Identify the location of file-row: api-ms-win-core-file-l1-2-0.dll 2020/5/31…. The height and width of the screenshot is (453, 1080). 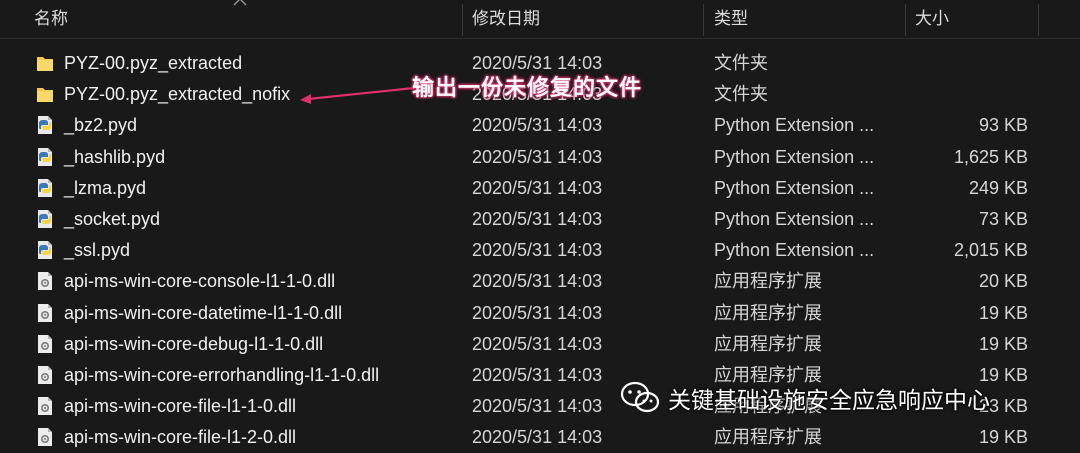
(540, 437).